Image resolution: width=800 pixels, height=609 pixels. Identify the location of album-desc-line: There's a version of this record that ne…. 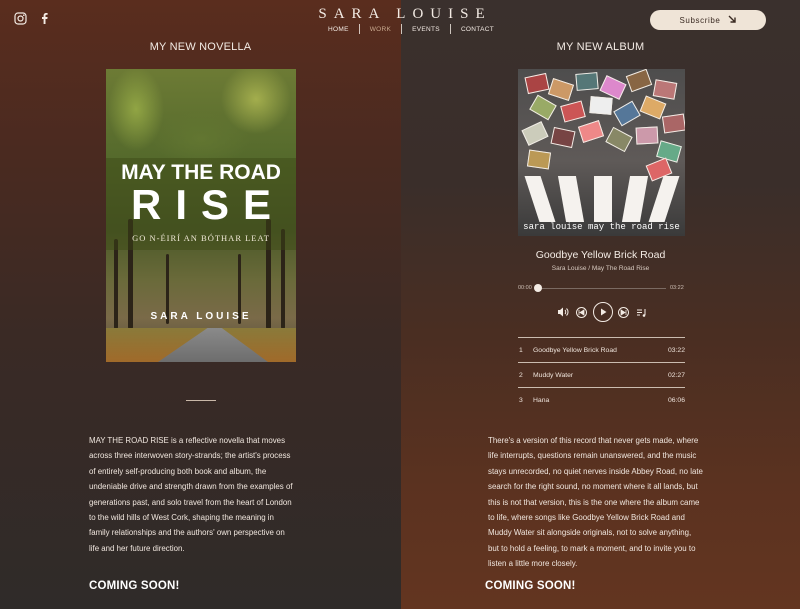
(593, 440).